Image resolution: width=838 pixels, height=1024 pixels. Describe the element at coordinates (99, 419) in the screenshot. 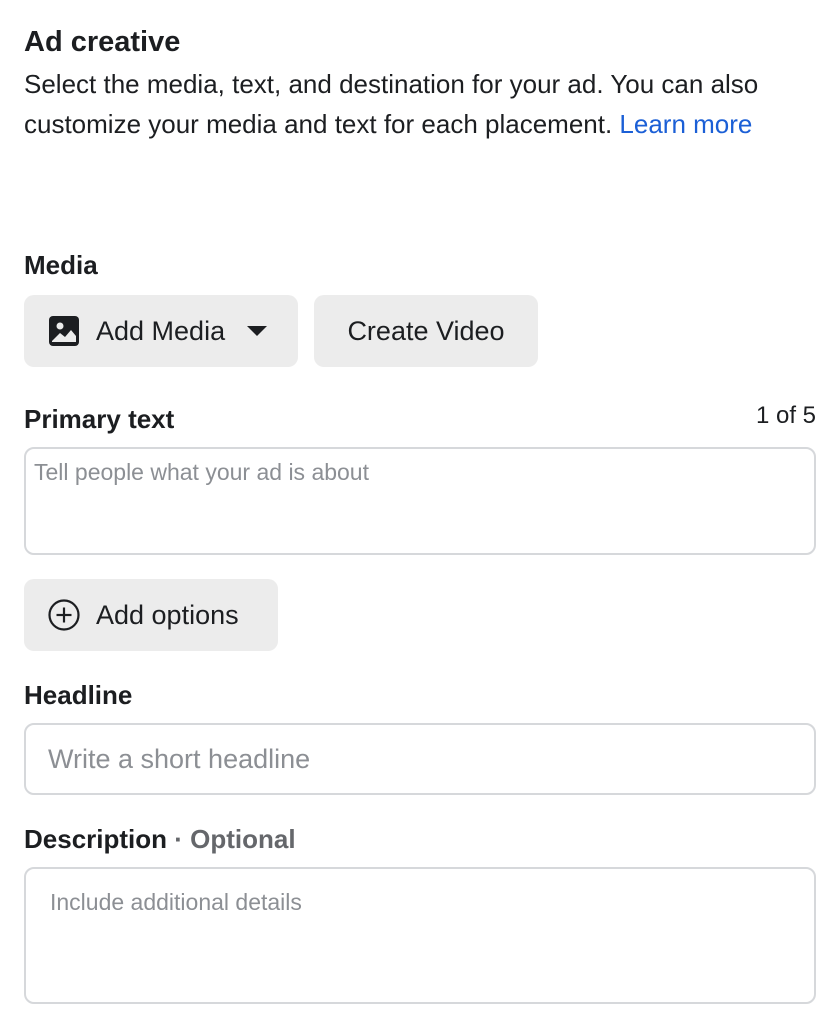

I see `primary-text-label: Primary text` at that location.